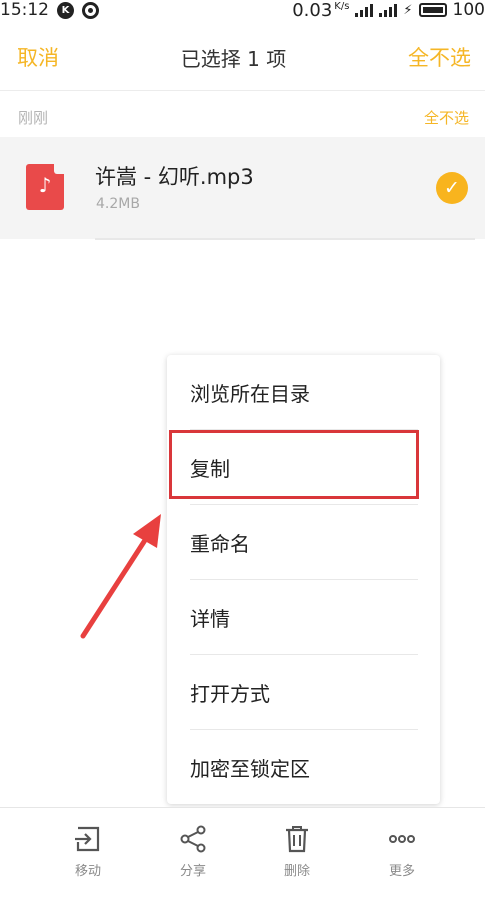 The height and width of the screenshot is (897, 485). I want to click on section-label: 刚刚, so click(33, 117).